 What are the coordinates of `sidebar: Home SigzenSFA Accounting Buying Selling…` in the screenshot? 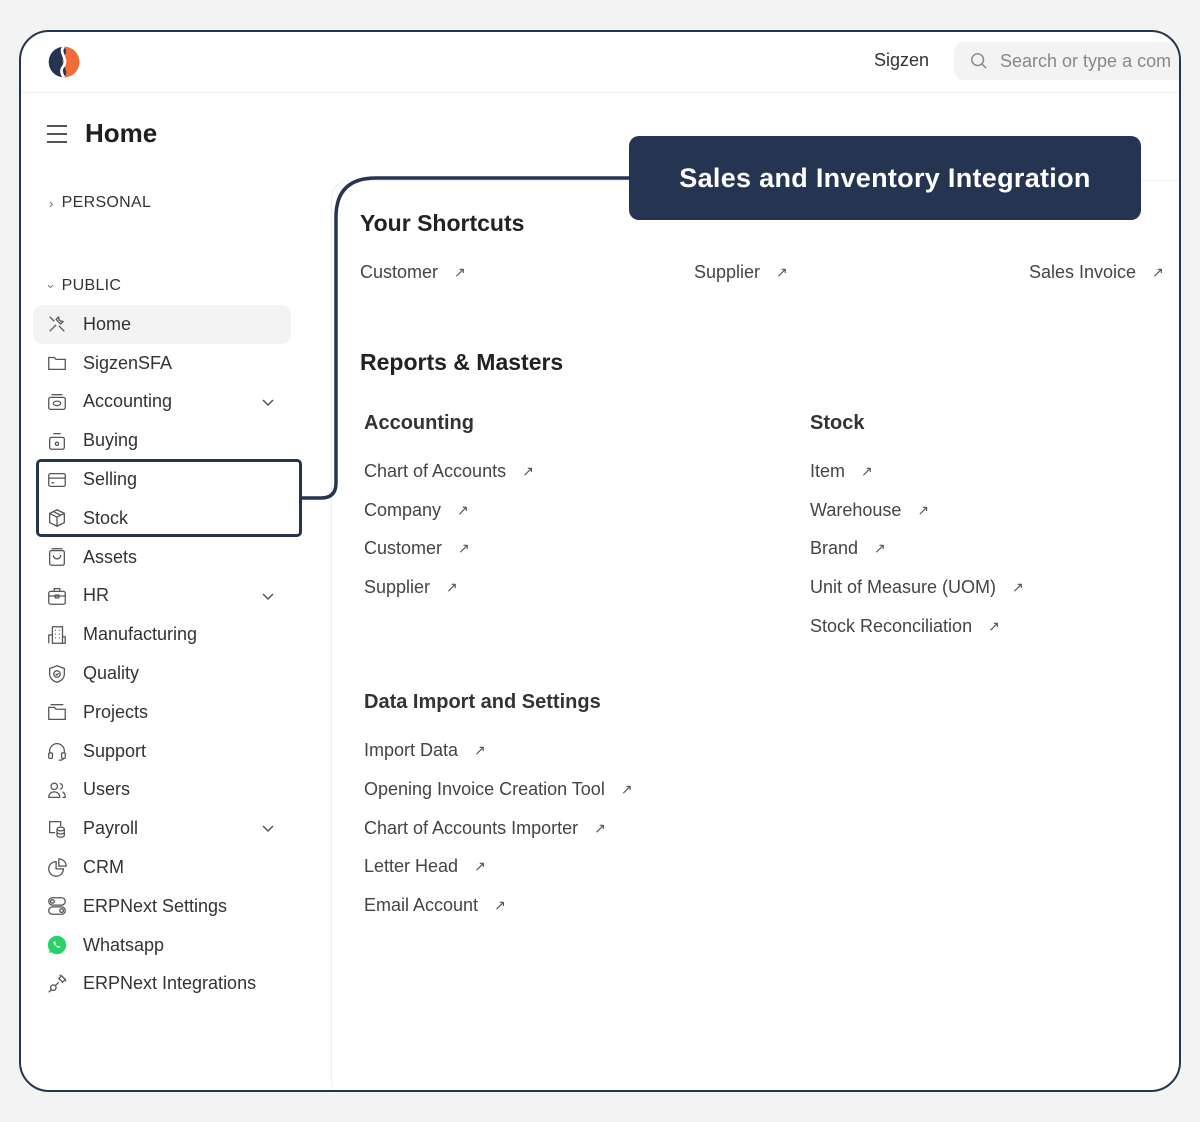 It's located at (162, 654).